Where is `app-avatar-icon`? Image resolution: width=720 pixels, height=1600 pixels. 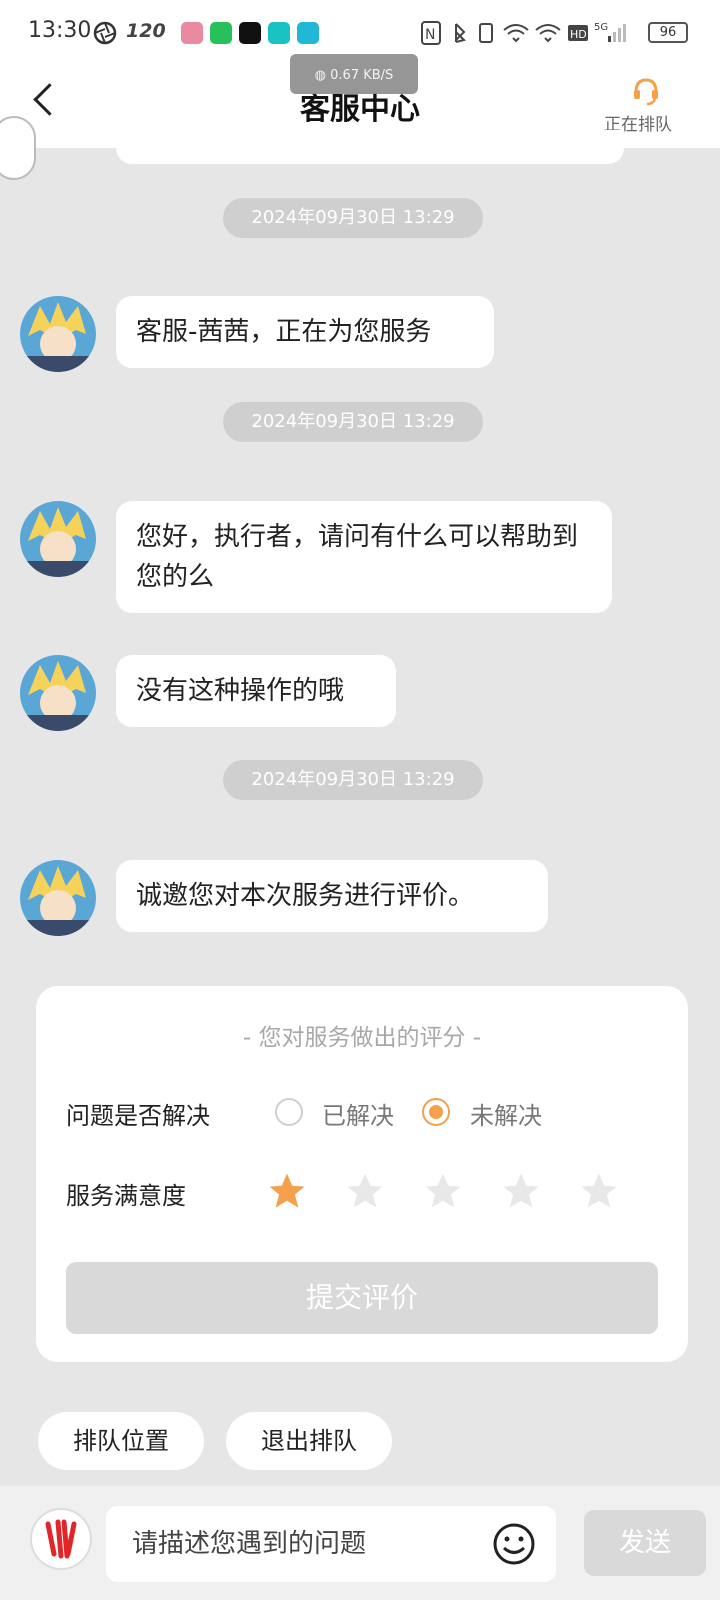 app-avatar-icon is located at coordinates (192, 33).